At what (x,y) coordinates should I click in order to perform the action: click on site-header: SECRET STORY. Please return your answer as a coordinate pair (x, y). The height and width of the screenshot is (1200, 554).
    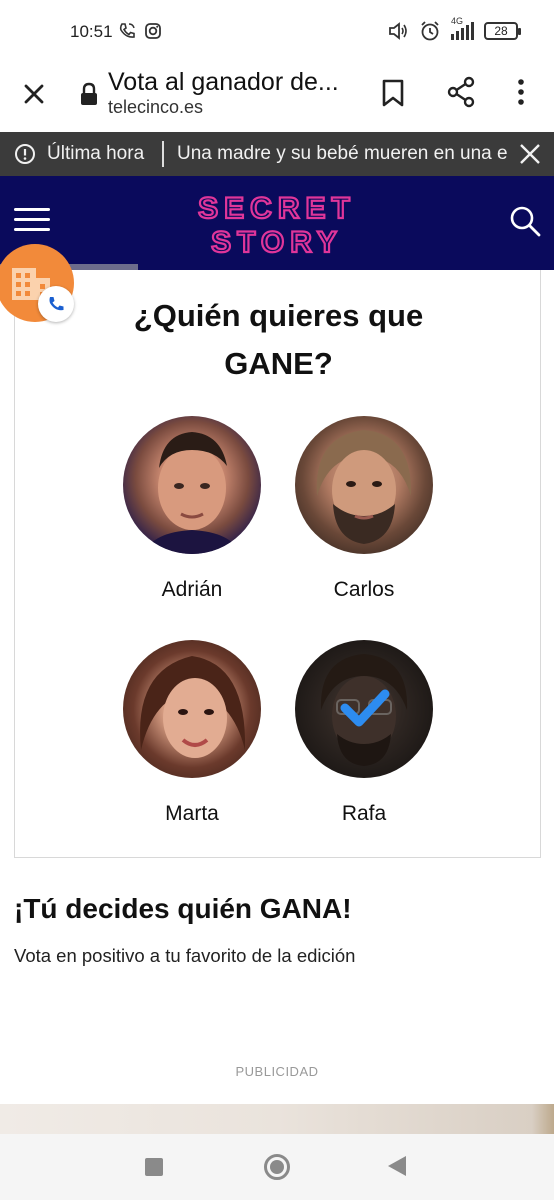
    Looking at the image, I should click on (277, 223).